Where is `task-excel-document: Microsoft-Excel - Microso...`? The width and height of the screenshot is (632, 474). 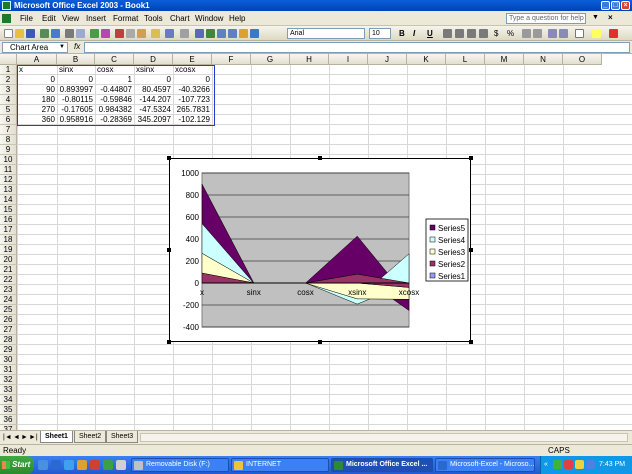
task-excel-document: Microsoft-Excel - Microso... is located at coordinates (485, 465).